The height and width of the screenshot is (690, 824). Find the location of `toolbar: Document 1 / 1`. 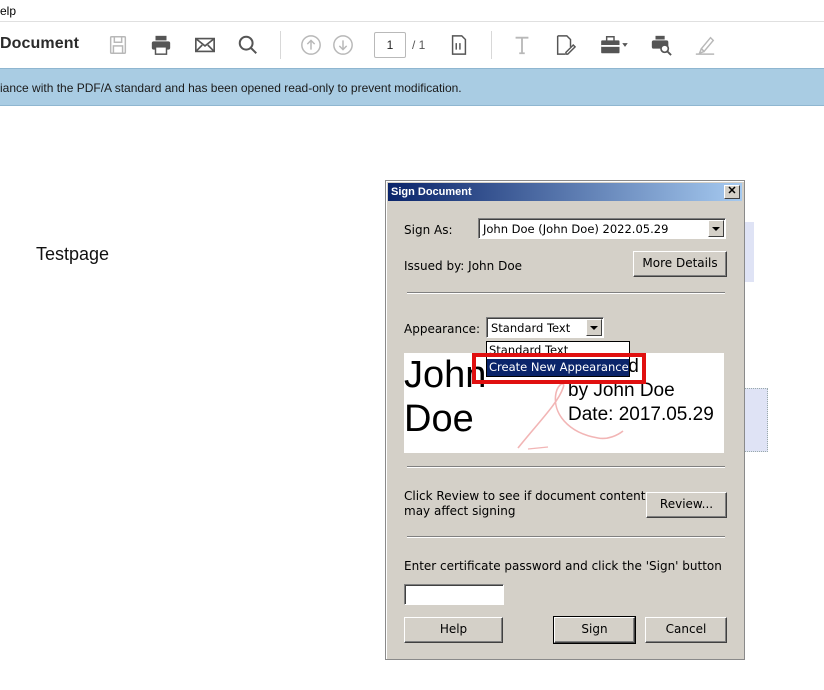

toolbar: Document 1 / 1 is located at coordinates (412, 45).